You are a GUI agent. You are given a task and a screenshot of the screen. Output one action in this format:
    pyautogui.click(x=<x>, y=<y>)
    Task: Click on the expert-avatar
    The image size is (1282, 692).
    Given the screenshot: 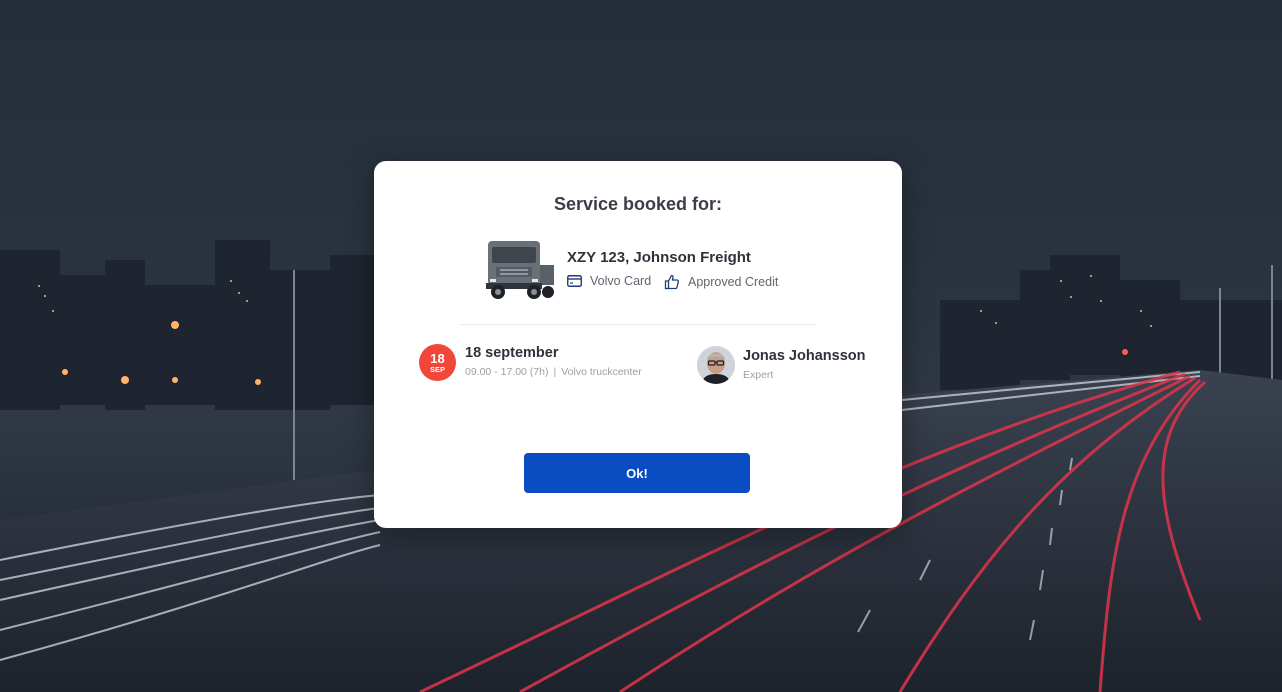 What is the action you would take?
    pyautogui.click(x=716, y=365)
    